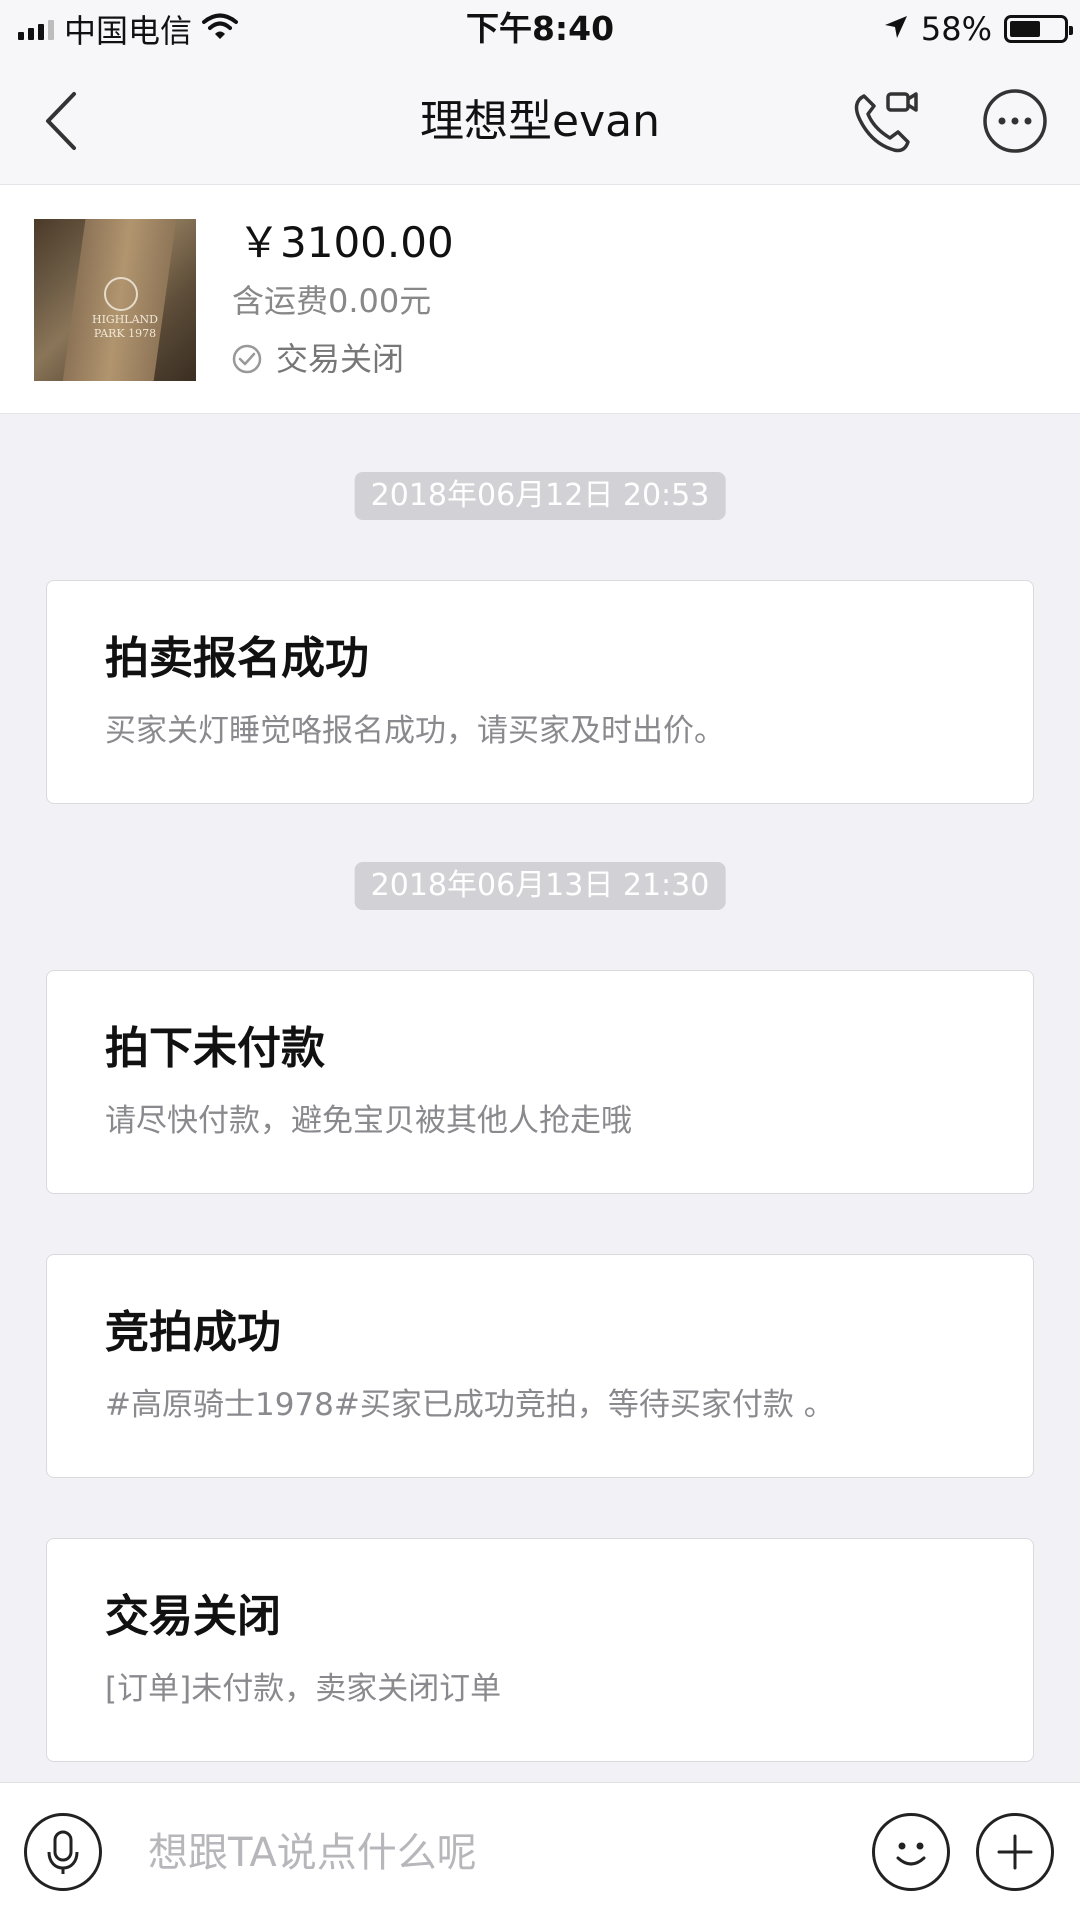 The height and width of the screenshot is (1921, 1080). Describe the element at coordinates (124, 326) in the screenshot. I see `thumbnail-label: HIGHLAND PARK 1978` at that location.